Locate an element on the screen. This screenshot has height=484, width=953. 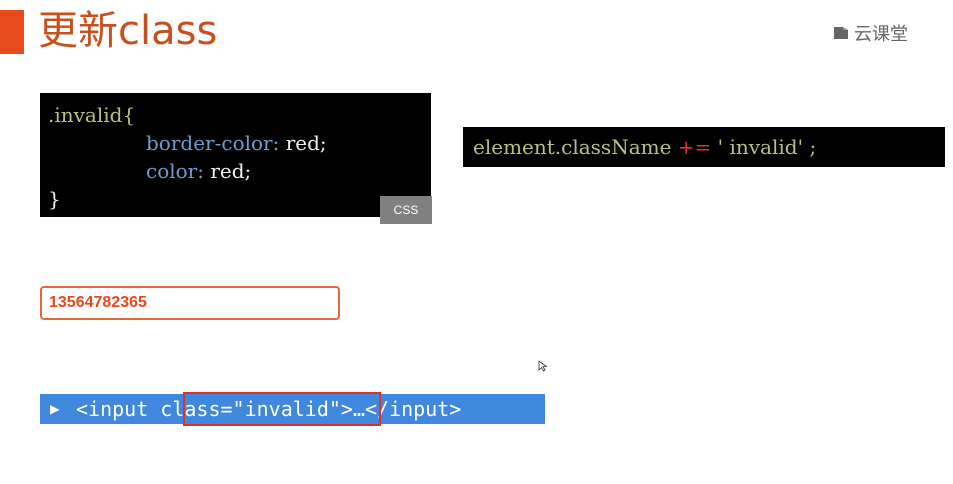
css-colon: : is located at coordinates (200, 171).